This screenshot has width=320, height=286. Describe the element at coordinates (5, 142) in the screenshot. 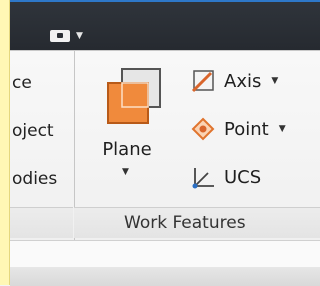

I see `yellow-side-panel` at that location.